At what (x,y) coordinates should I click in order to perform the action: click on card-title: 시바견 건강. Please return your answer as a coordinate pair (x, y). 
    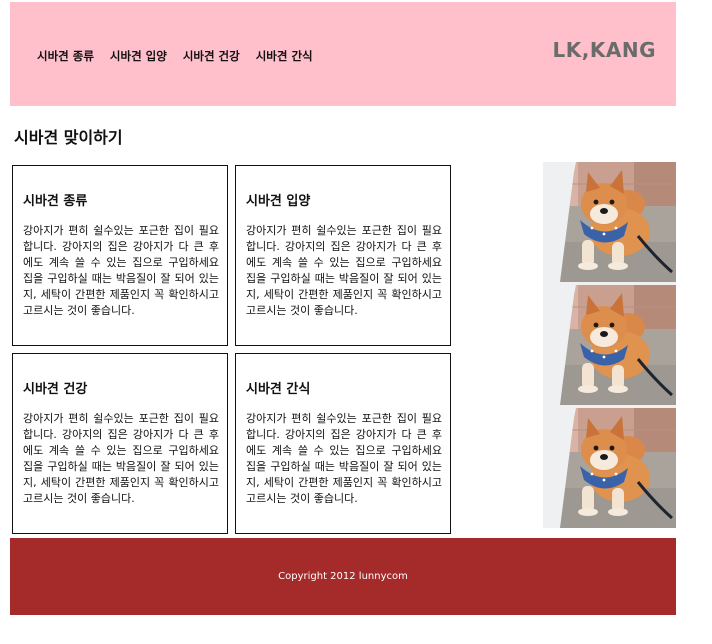
    Looking at the image, I should click on (55, 389).